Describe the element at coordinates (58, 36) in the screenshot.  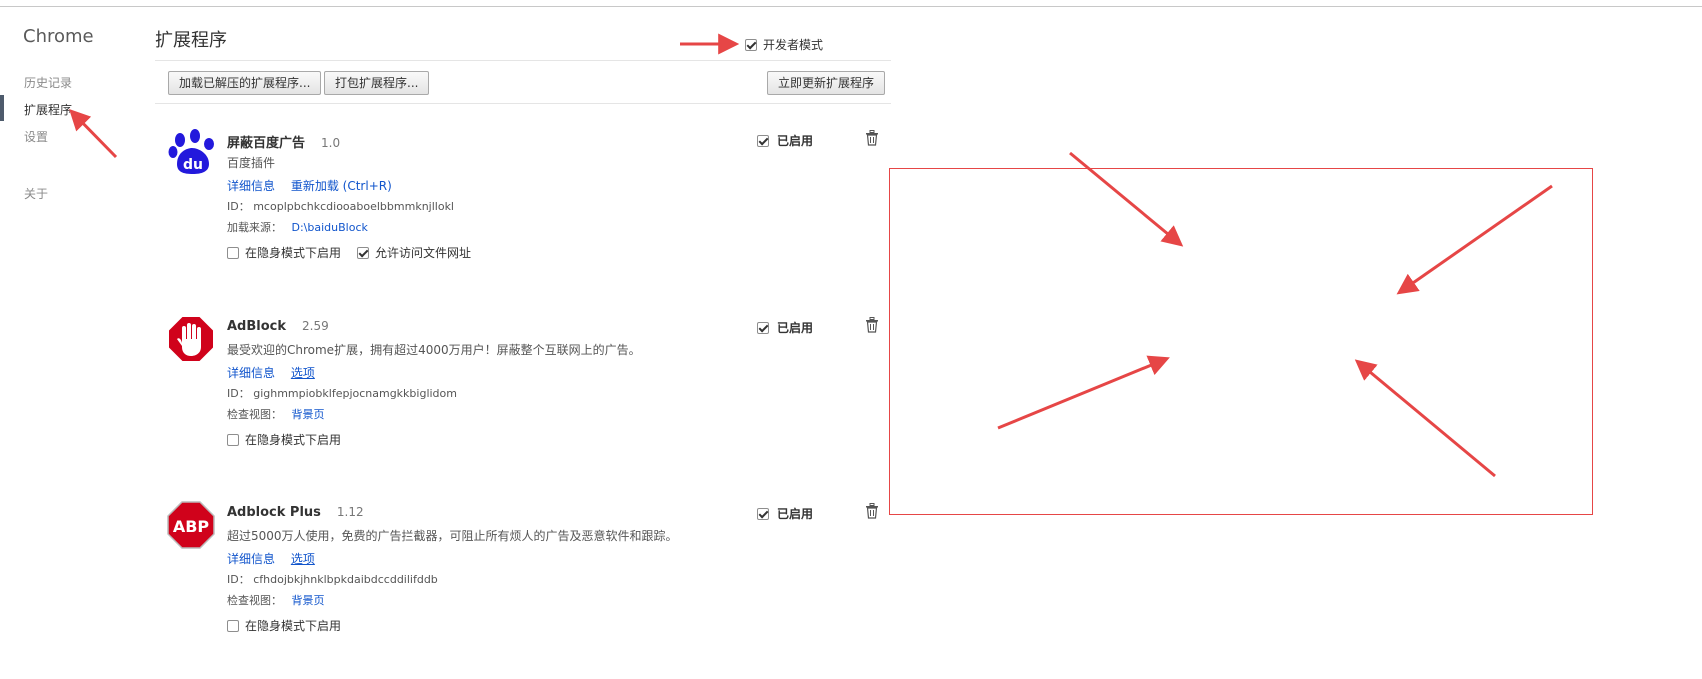
I see `sidebar-brand: Chrome` at that location.